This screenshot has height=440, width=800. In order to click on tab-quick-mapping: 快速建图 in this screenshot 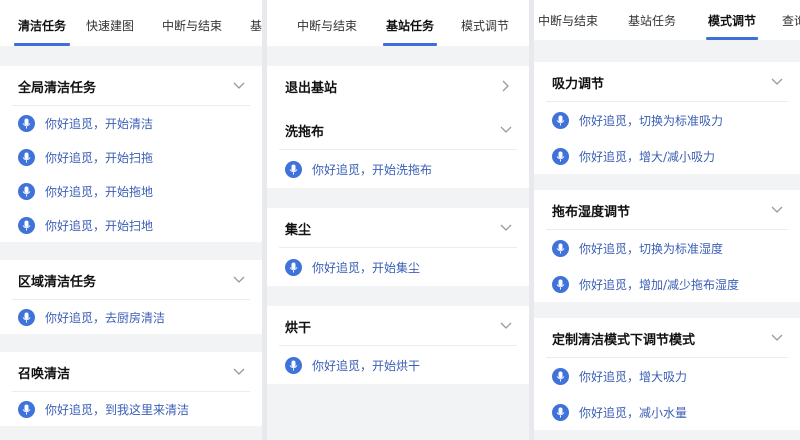, I will do `click(110, 23)`.